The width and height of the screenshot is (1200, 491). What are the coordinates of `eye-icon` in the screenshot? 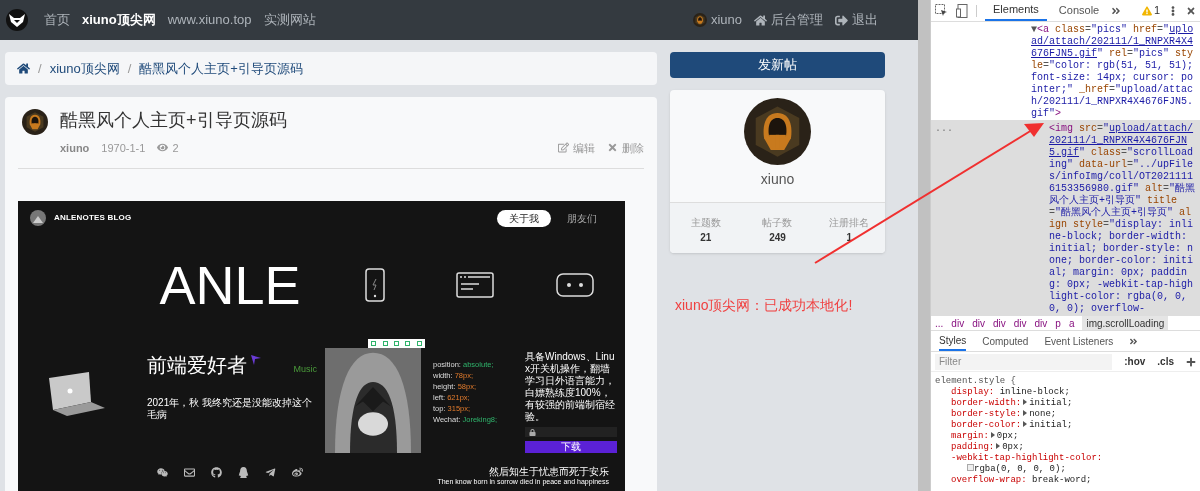 It's located at (163, 148).